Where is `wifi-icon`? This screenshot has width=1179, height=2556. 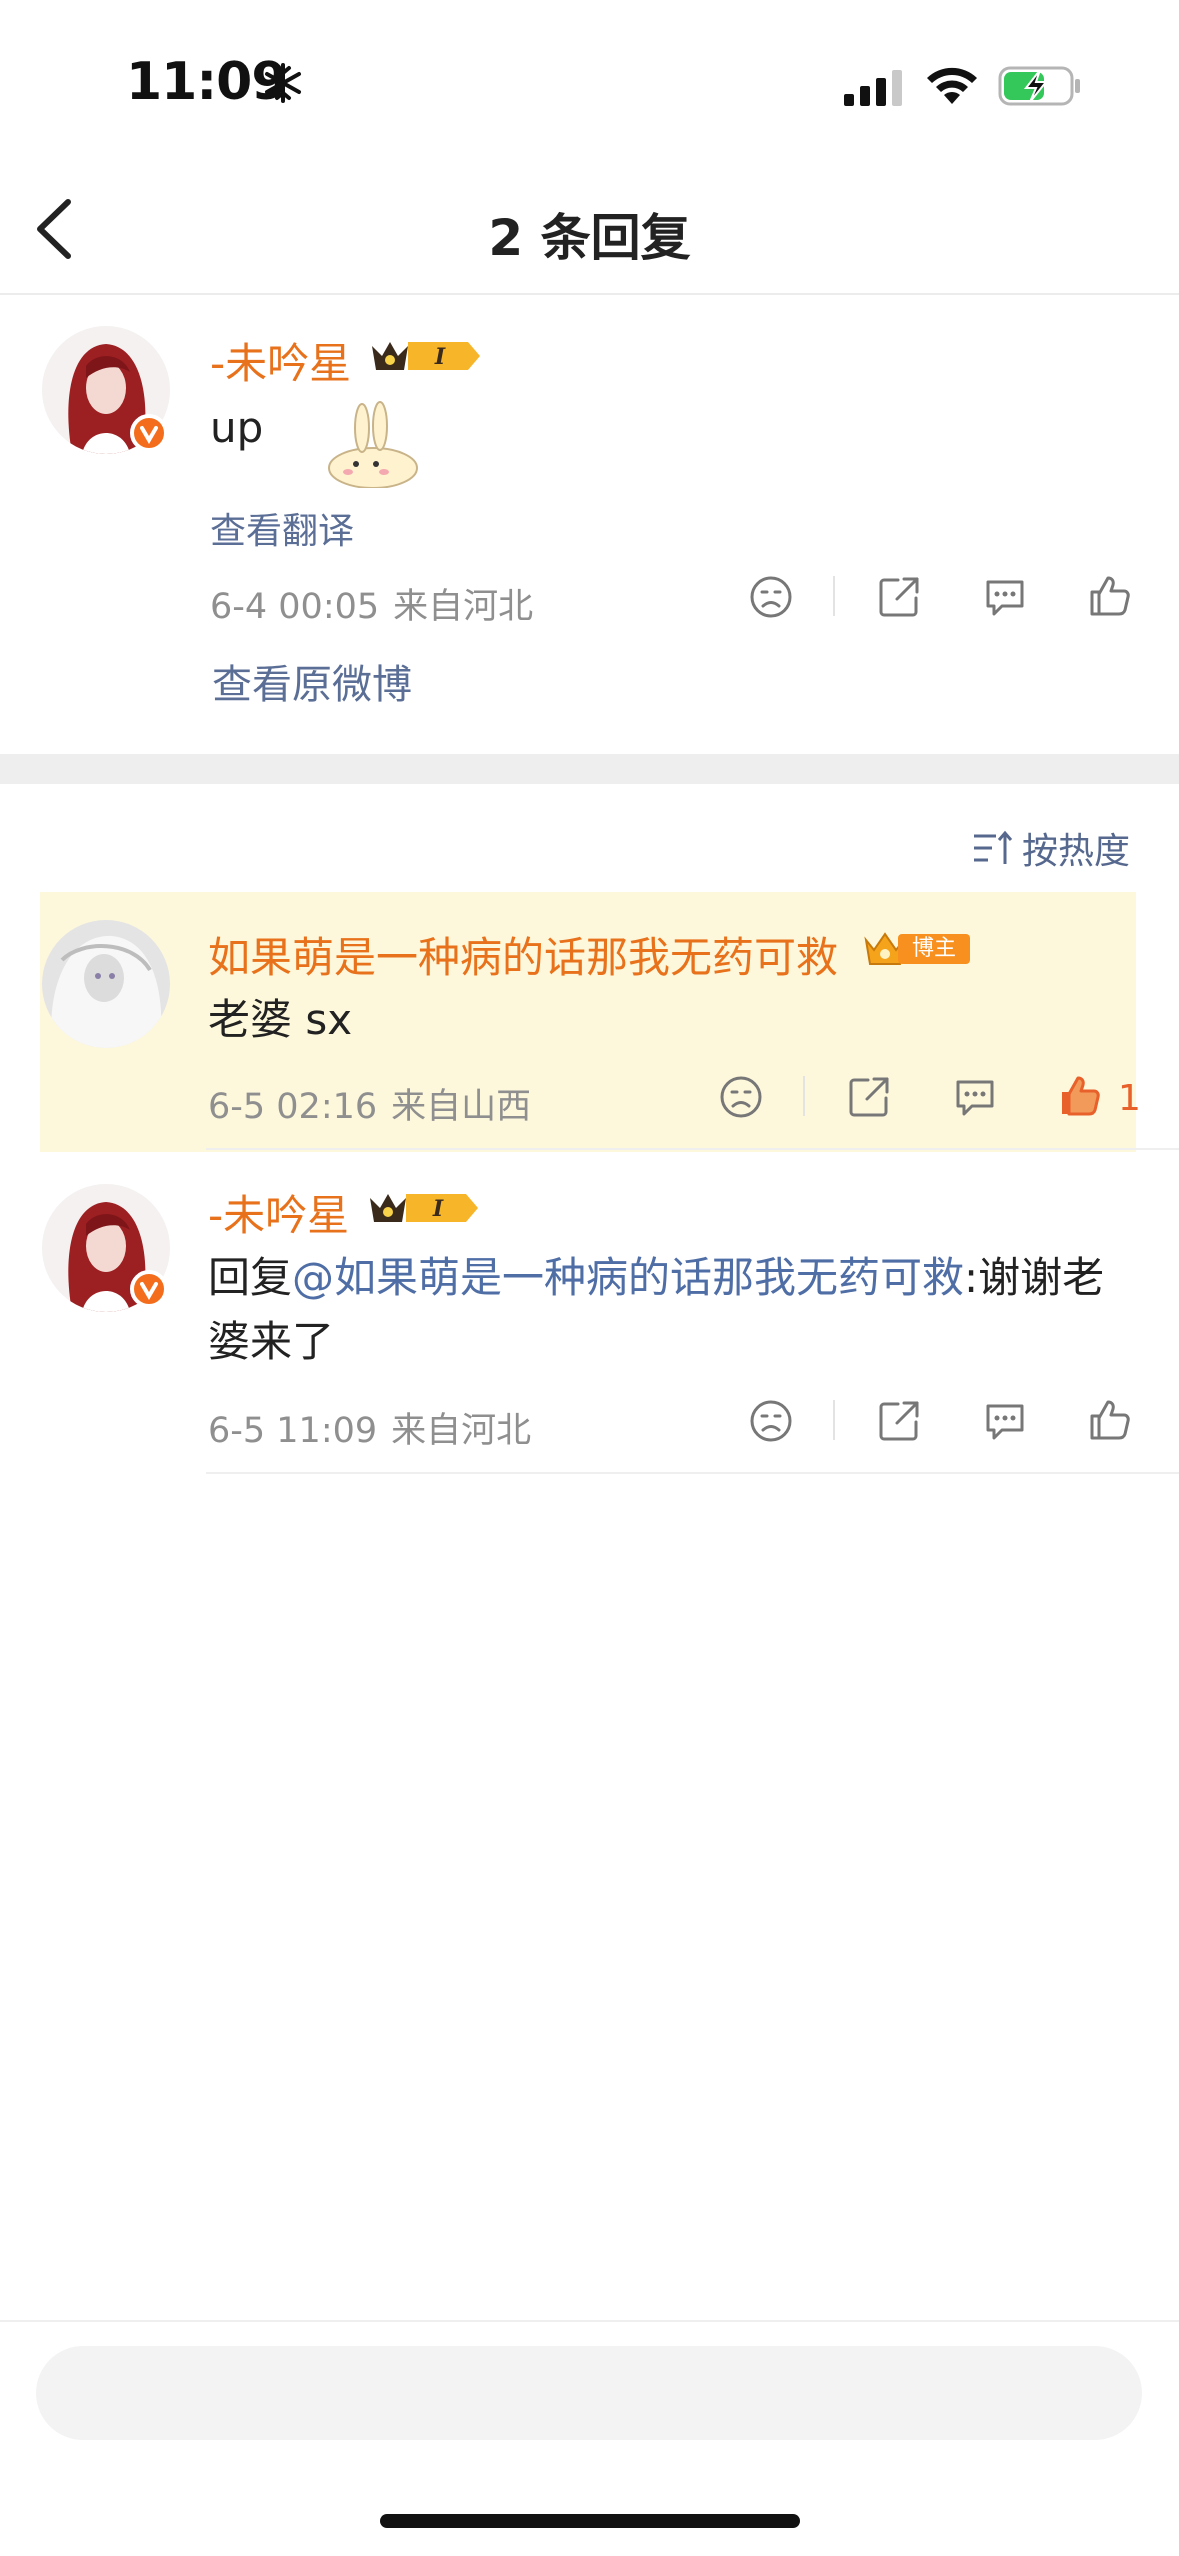 wifi-icon is located at coordinates (952, 85).